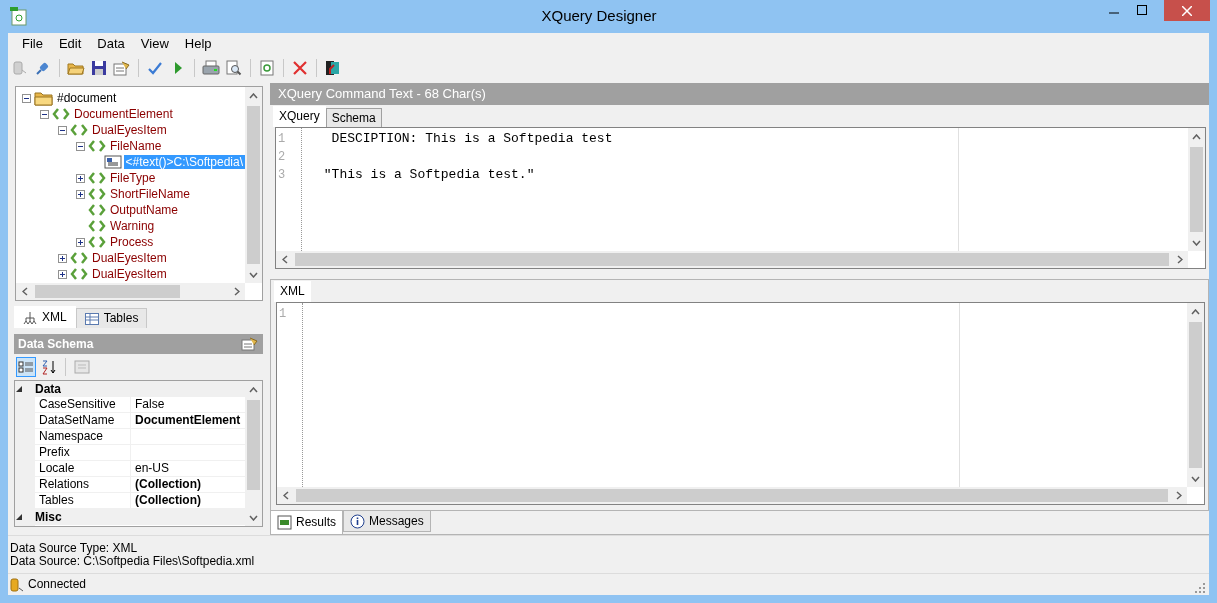 This screenshot has width=1217, height=603. What do you see at coordinates (83, 485) in the screenshot?
I see `property-name: Relations` at bounding box center [83, 485].